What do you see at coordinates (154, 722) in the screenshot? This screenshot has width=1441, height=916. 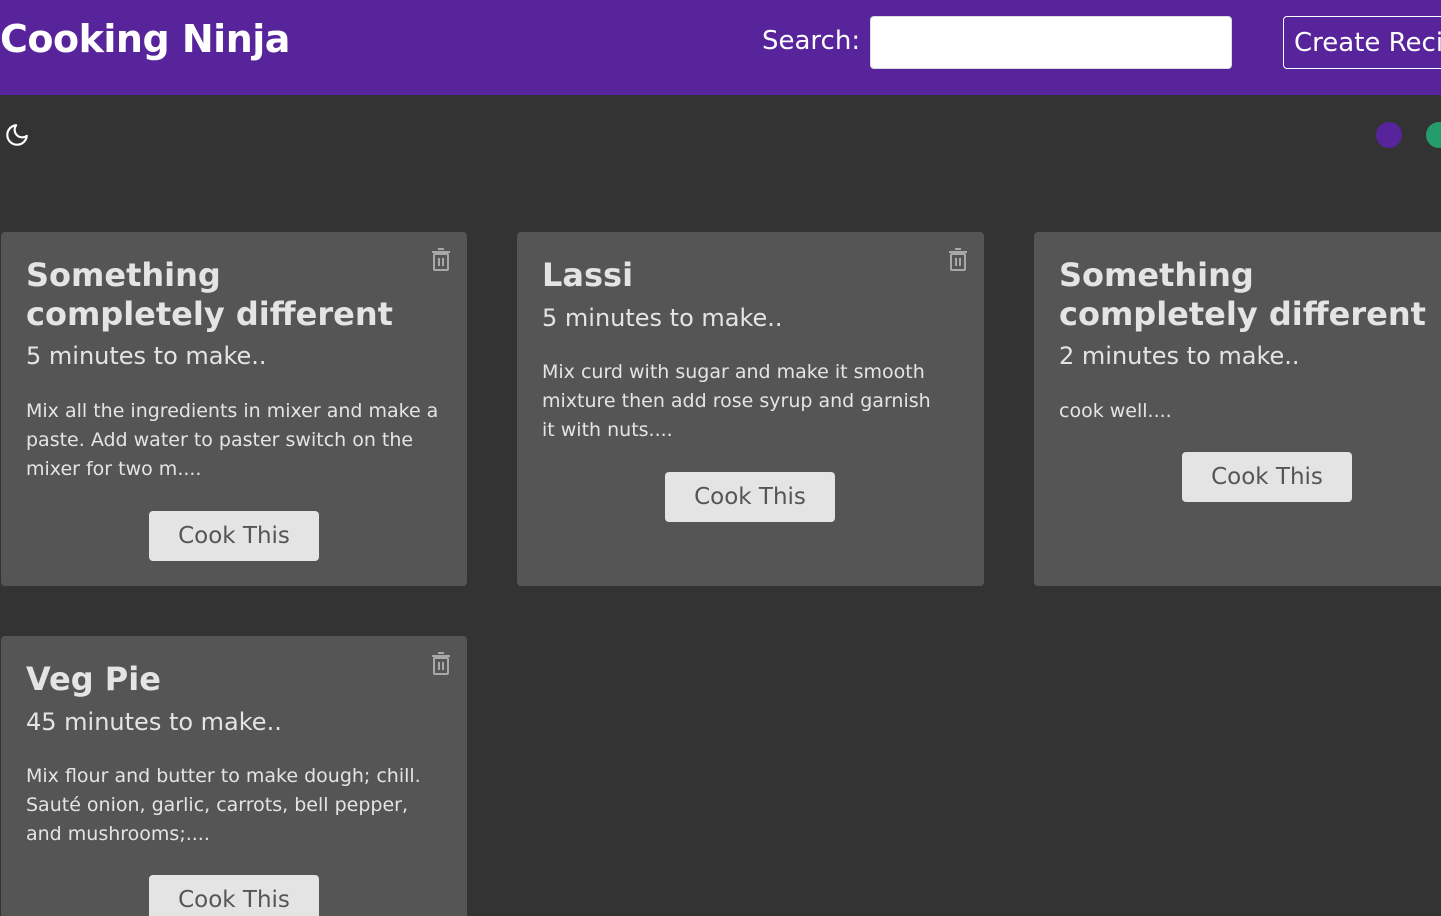 I see `recipe-time: 45 minutes to make..` at bounding box center [154, 722].